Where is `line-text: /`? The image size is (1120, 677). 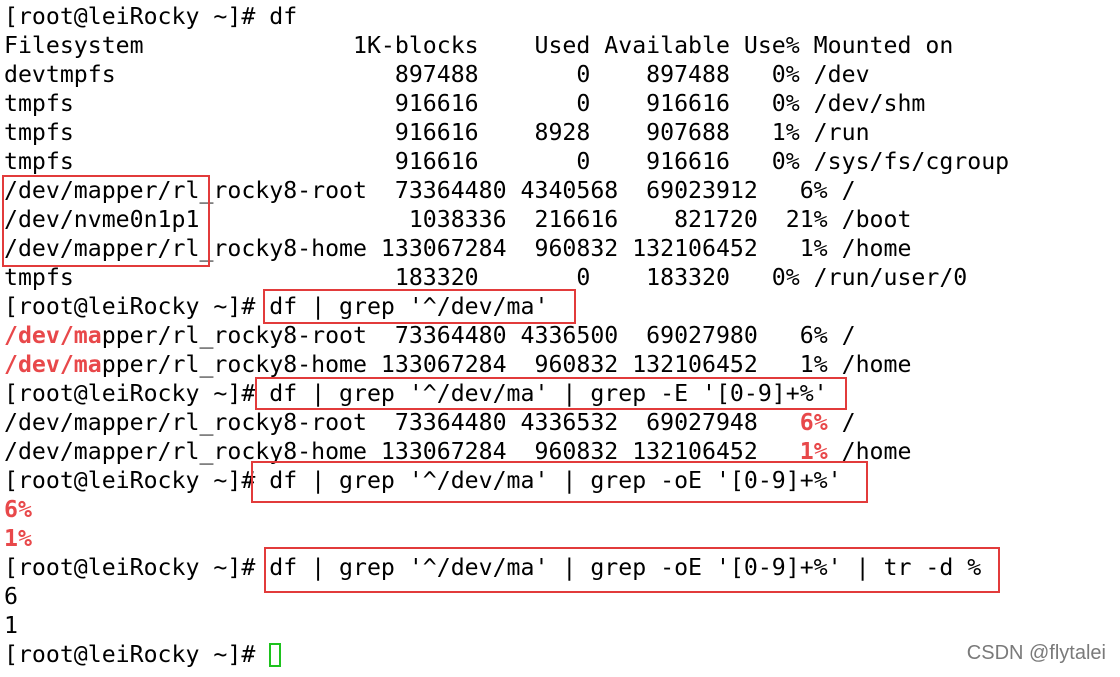 line-text: / is located at coordinates (841, 422).